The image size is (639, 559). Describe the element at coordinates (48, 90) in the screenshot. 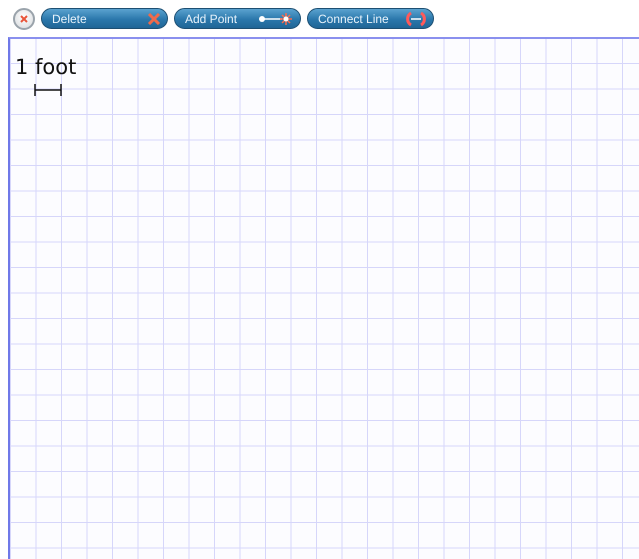

I see `scale-bar-icon` at that location.